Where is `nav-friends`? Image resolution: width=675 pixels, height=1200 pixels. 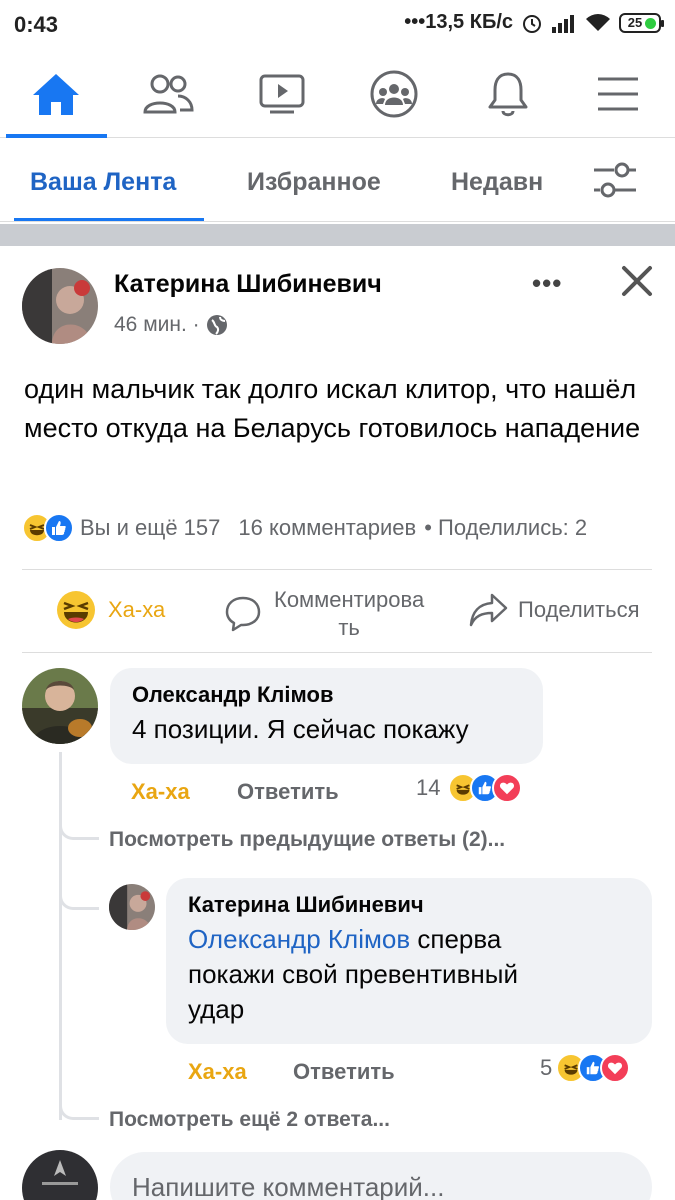 nav-friends is located at coordinates (168, 94).